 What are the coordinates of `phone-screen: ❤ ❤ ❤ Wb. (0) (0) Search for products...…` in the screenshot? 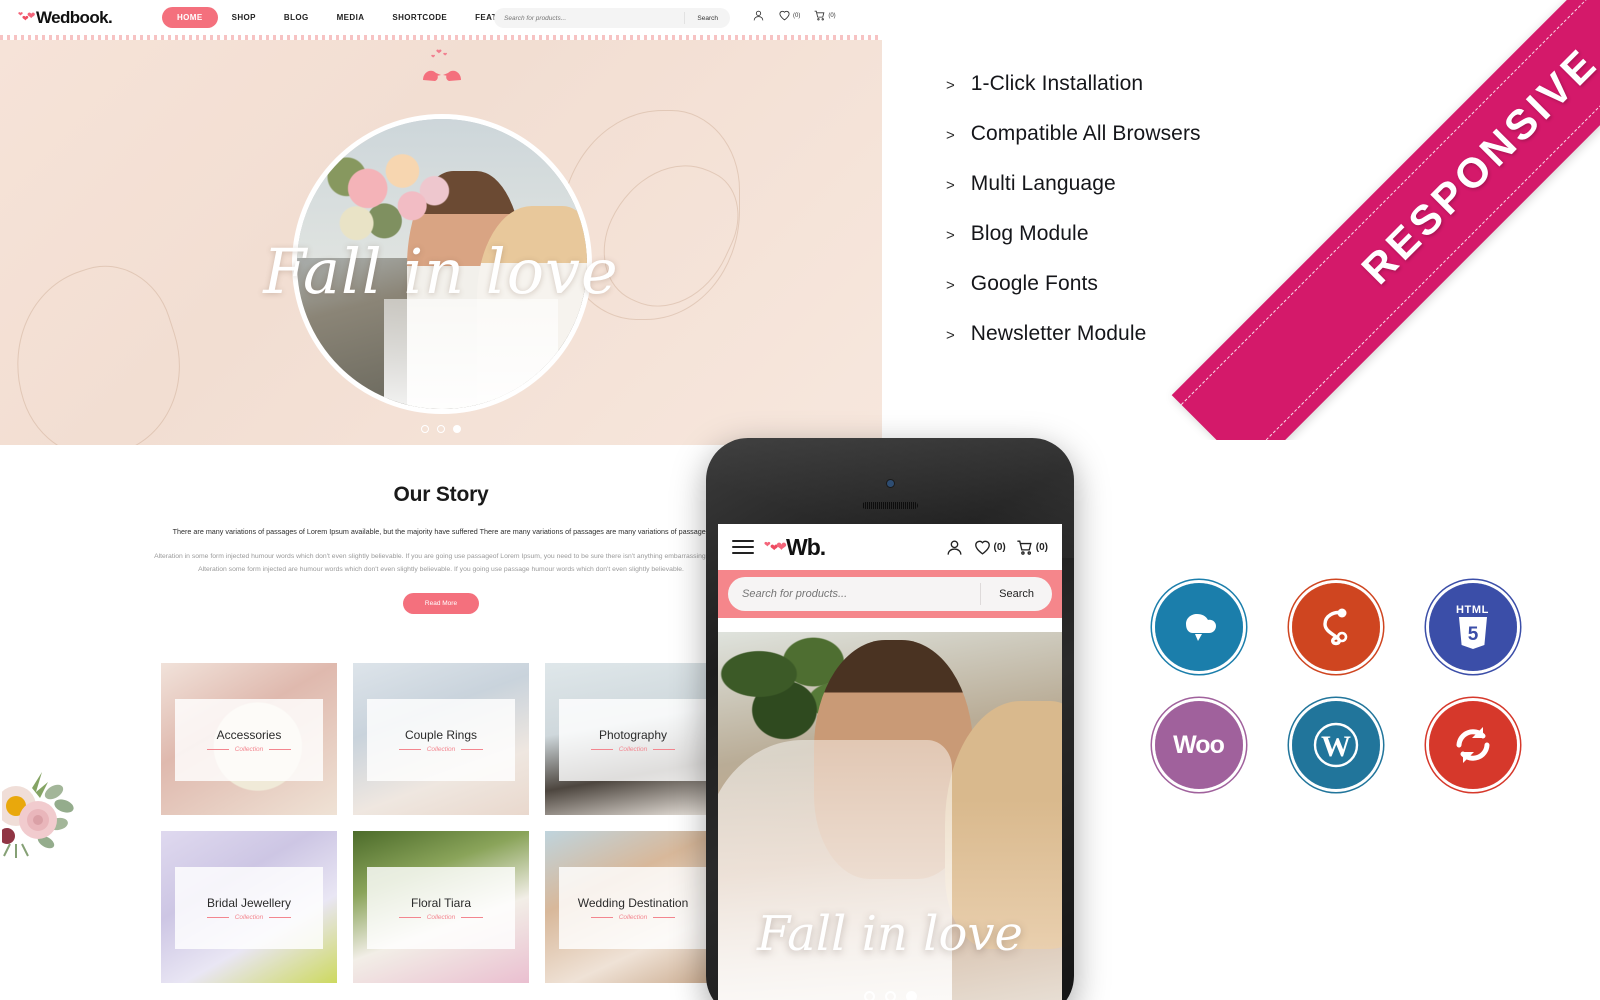 It's located at (890, 762).